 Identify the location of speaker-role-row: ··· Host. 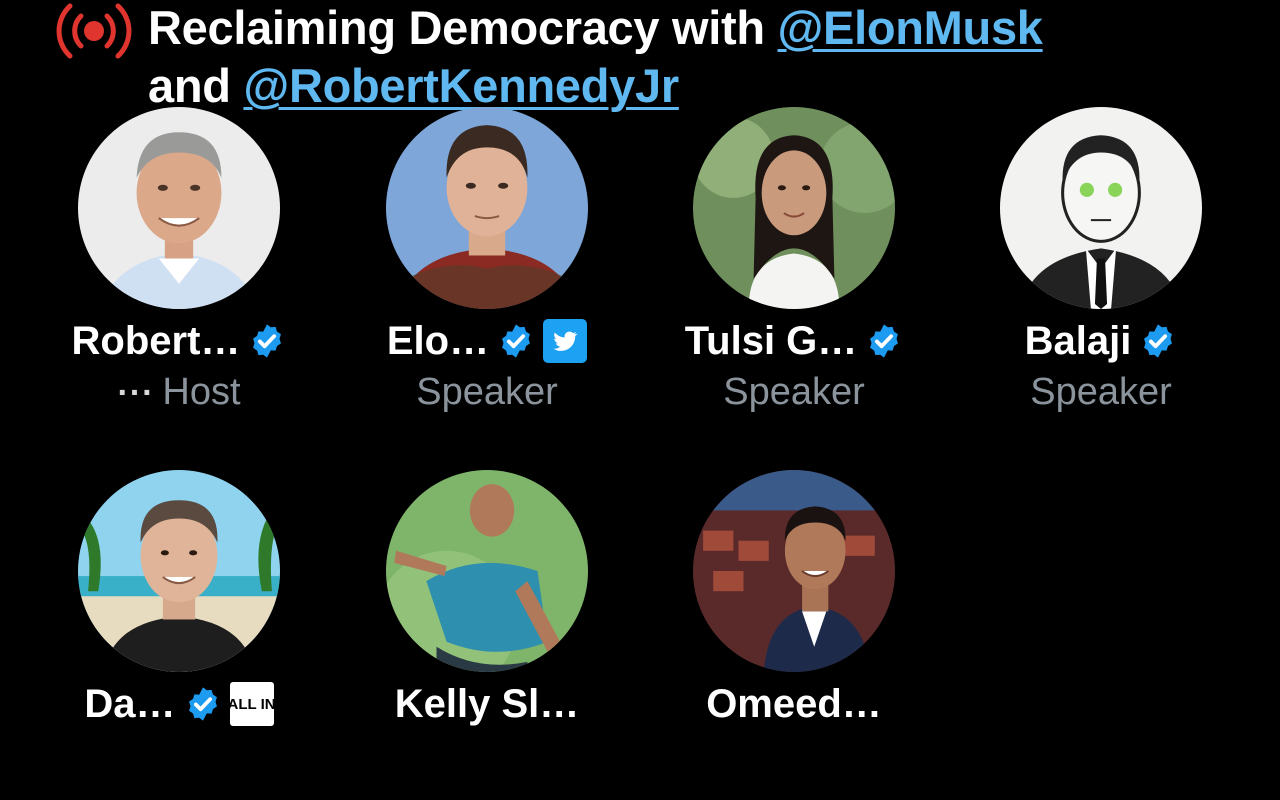
(179, 394).